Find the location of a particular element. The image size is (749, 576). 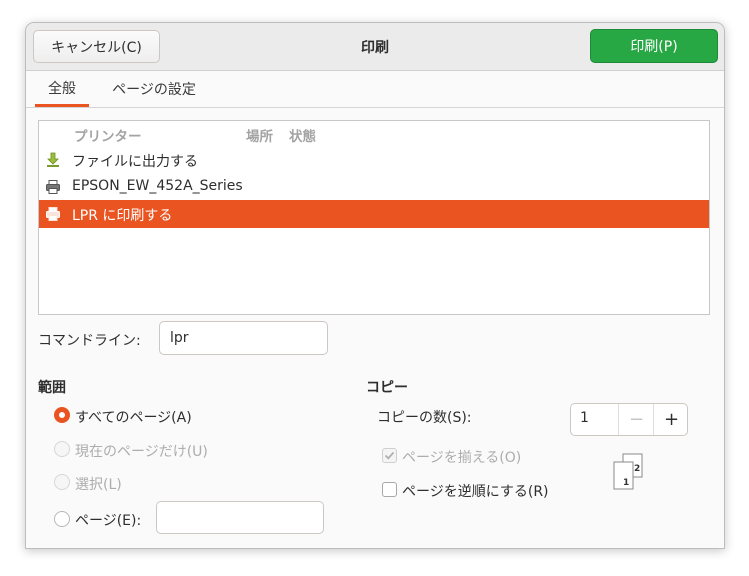

copies-count-label: コピーの数(S): is located at coordinates (424, 418).